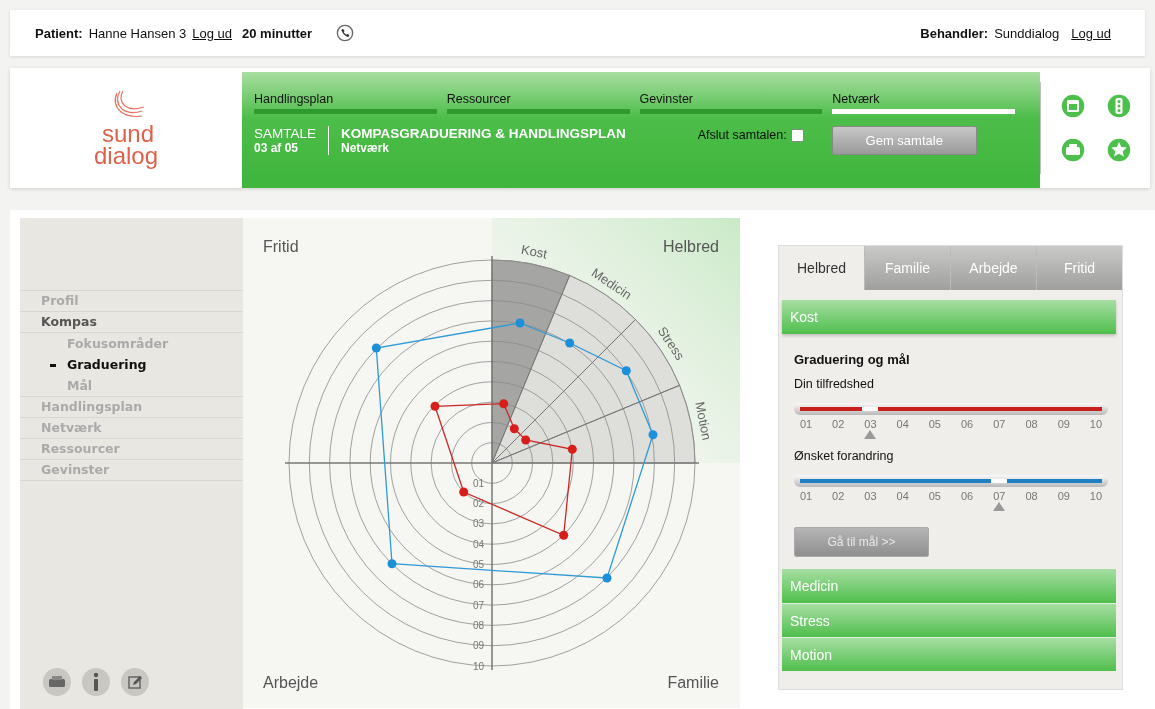  Describe the element at coordinates (1027, 33) in the screenshot. I see `therapist-name: Sunddialog` at that location.